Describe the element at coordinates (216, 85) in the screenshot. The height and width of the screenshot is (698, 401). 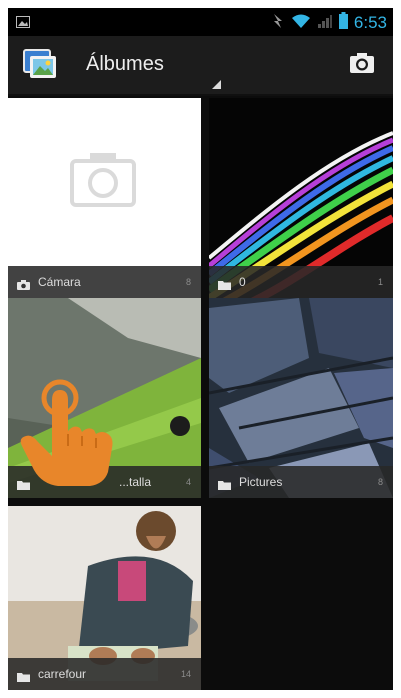
I see `dropdown-indicator-icon` at that location.